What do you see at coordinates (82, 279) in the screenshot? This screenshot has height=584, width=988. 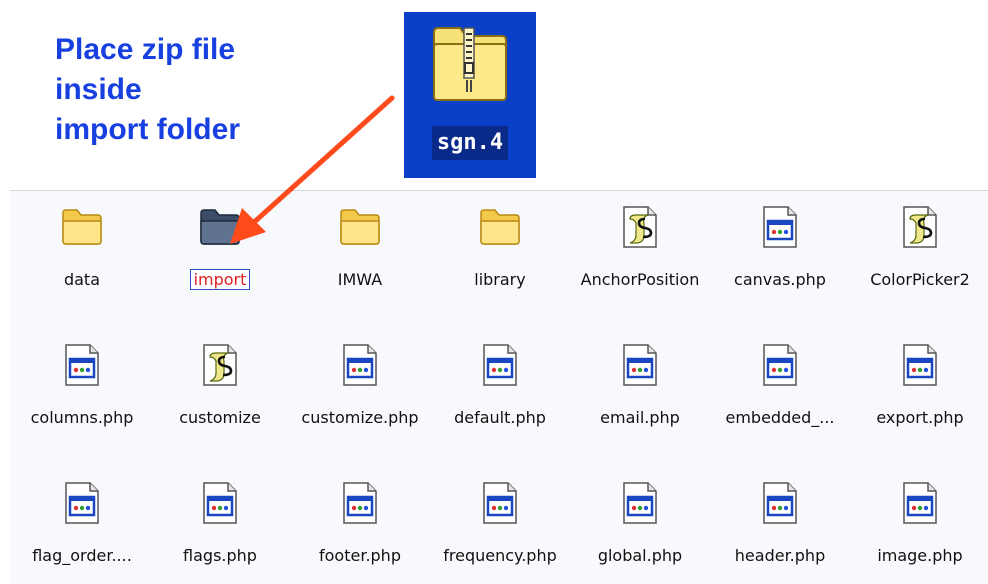 I see `file-item-label: data` at bounding box center [82, 279].